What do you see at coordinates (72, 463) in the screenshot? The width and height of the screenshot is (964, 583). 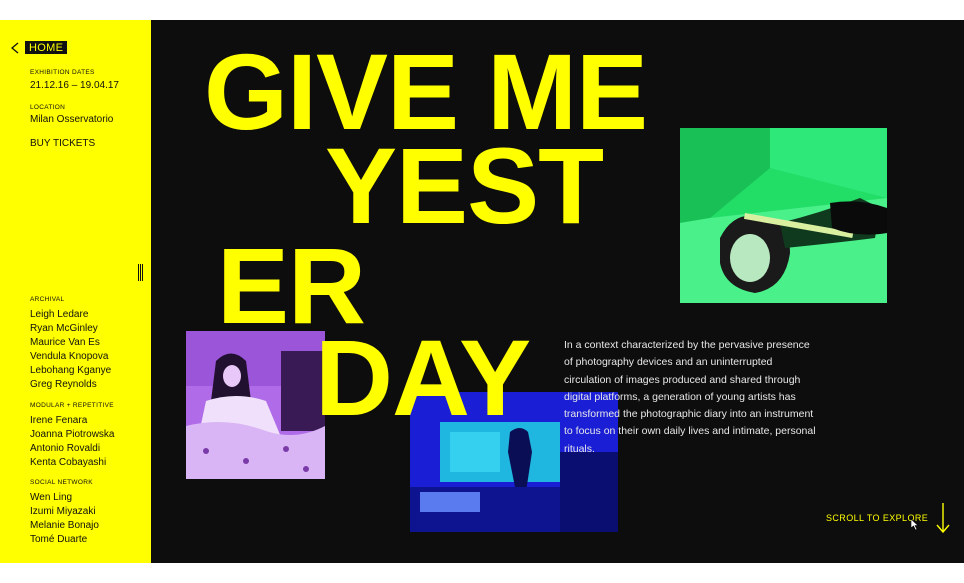 I see `artist-link: Kenta Cobayashi` at bounding box center [72, 463].